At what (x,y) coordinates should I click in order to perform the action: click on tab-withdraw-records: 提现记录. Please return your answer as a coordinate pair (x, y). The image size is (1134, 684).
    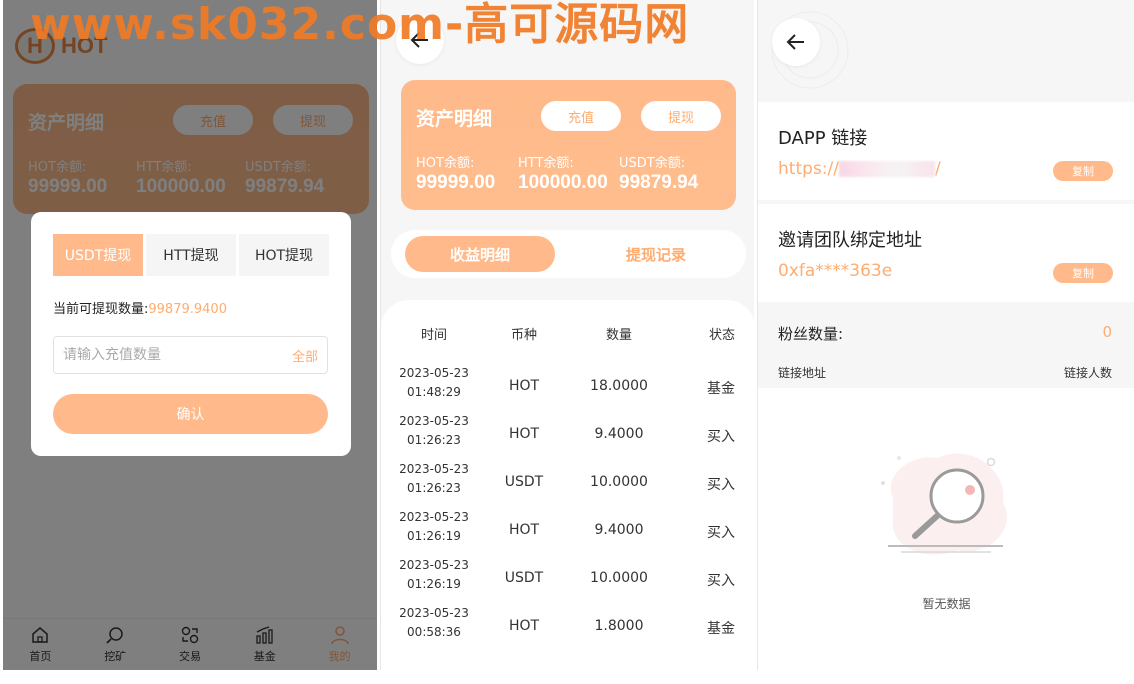
    Looking at the image, I should click on (656, 254).